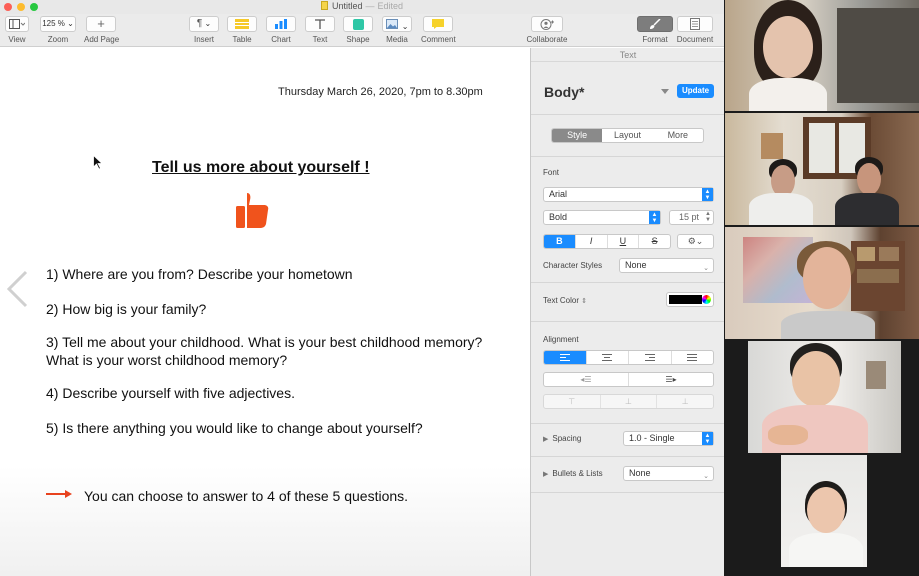  What do you see at coordinates (584, 301) in the screenshot?
I see `chevron-updown-icon: ⇕` at bounding box center [584, 301].